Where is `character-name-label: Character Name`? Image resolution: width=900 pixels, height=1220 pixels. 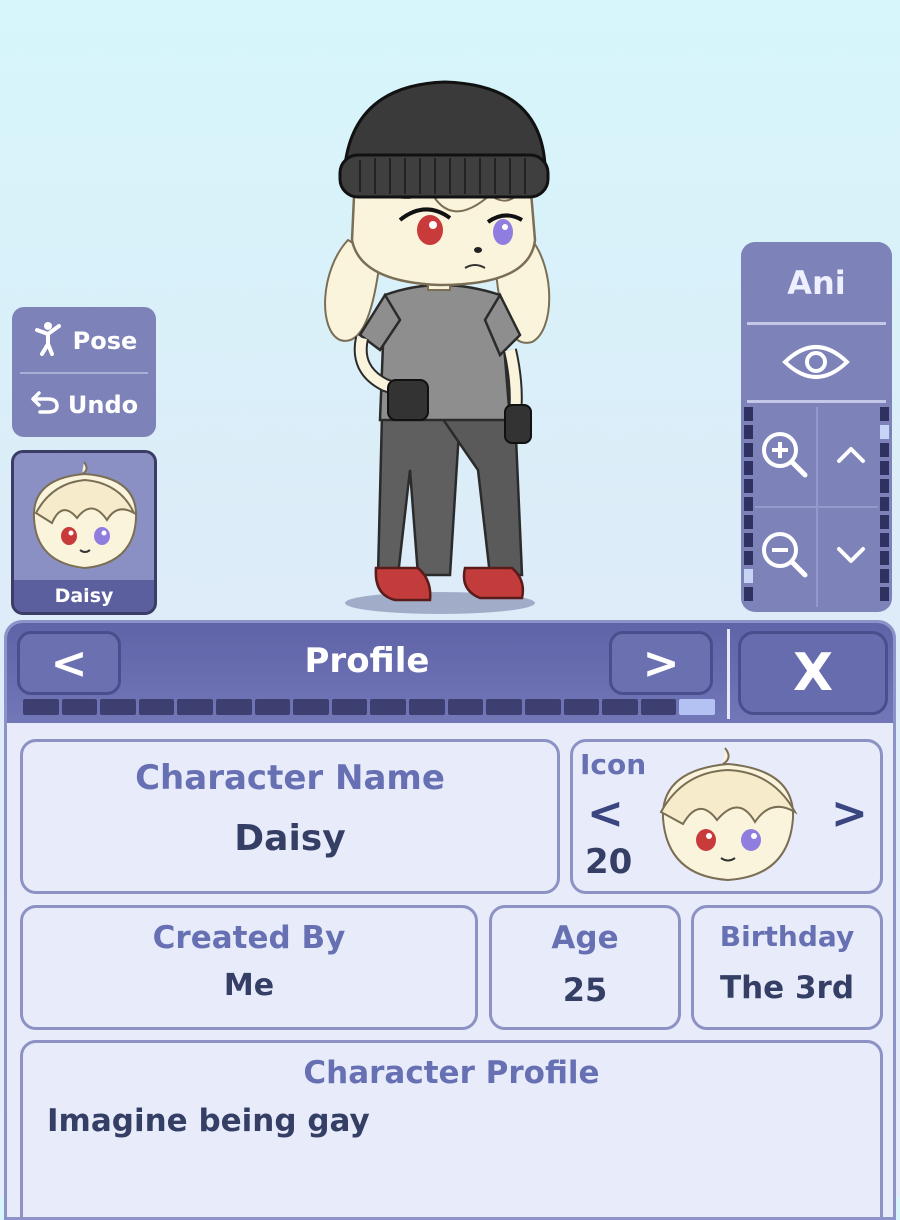 character-name-label: Character Name is located at coordinates (290, 778).